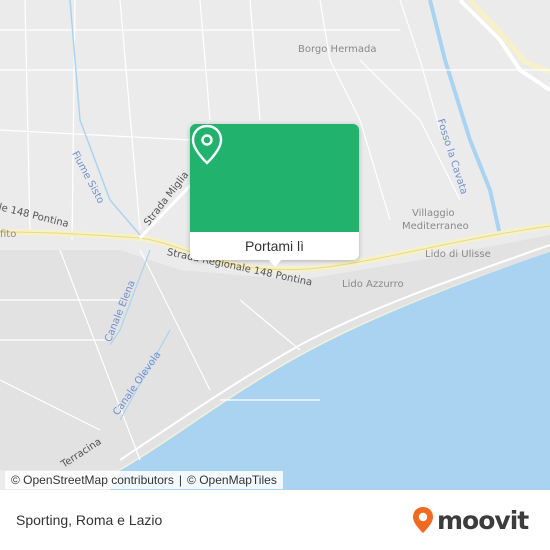  What do you see at coordinates (483, 520) in the screenshot?
I see `moovit-wordmark: moovit` at bounding box center [483, 520].